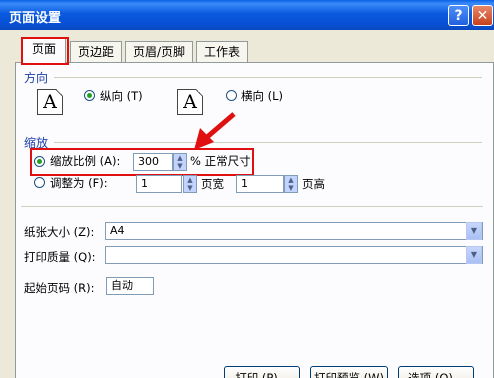  Describe the element at coordinates (313, 184) in the screenshot. I see `pages-tall-label: 页高` at that location.